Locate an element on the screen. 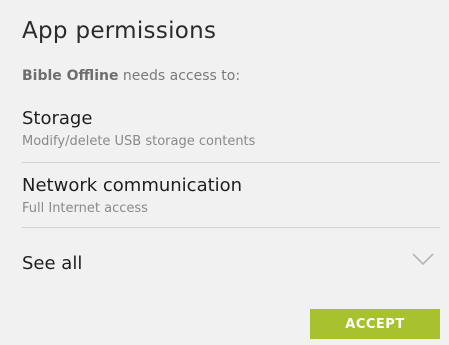 The height and width of the screenshot is (345, 449). subtitle-suffix: needs access to: is located at coordinates (179, 76).